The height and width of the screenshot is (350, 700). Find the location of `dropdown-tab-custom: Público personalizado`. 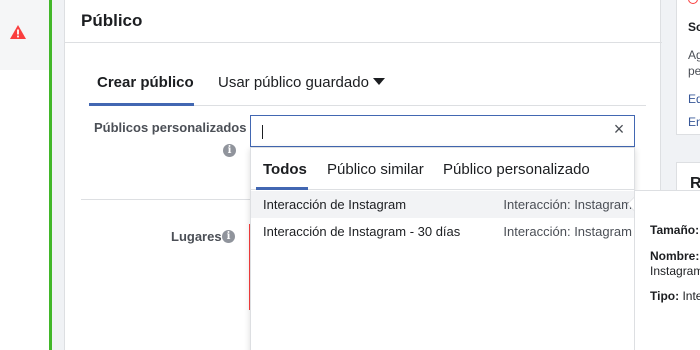

dropdown-tab-custom: Público personalizado is located at coordinates (516, 169).